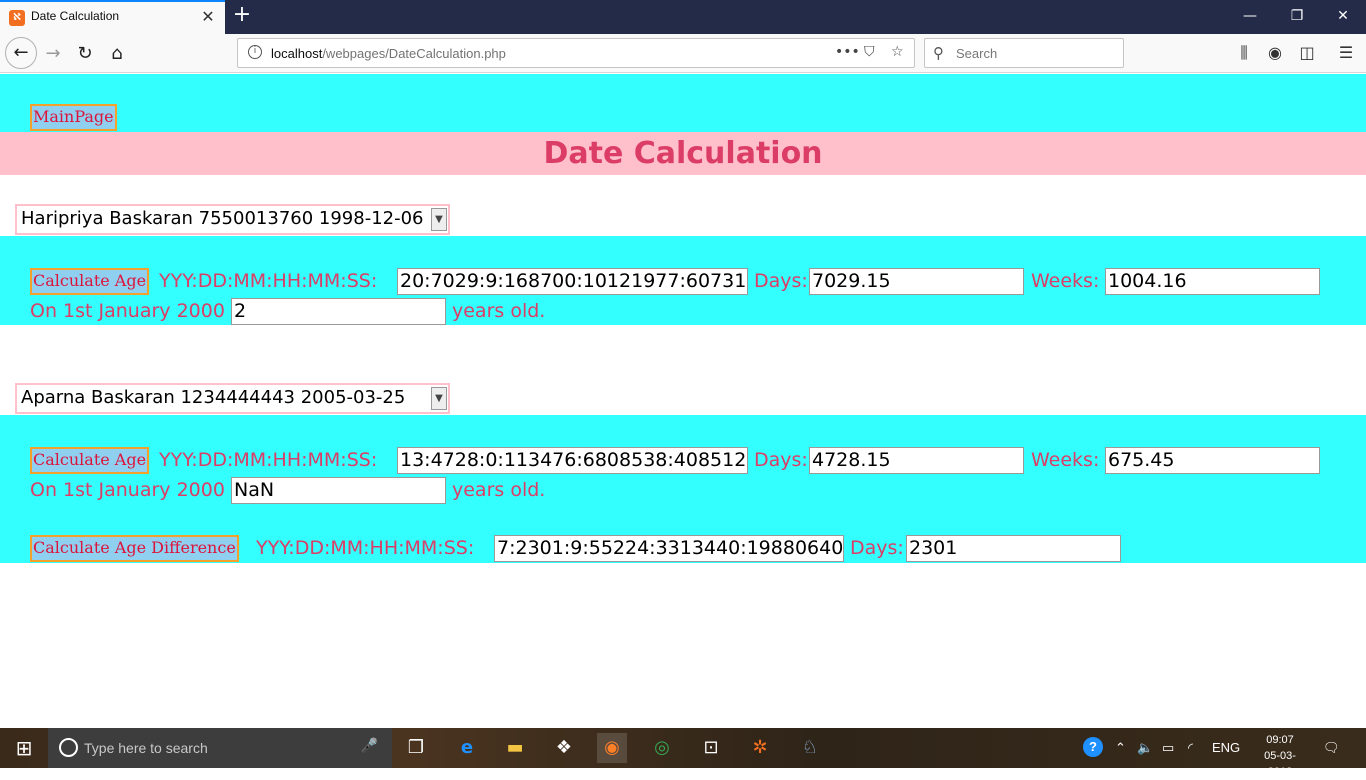 The height and width of the screenshot is (780, 1366). Describe the element at coordinates (515, 748) in the screenshot. I see `file-explorer-icon: ▬` at that location.